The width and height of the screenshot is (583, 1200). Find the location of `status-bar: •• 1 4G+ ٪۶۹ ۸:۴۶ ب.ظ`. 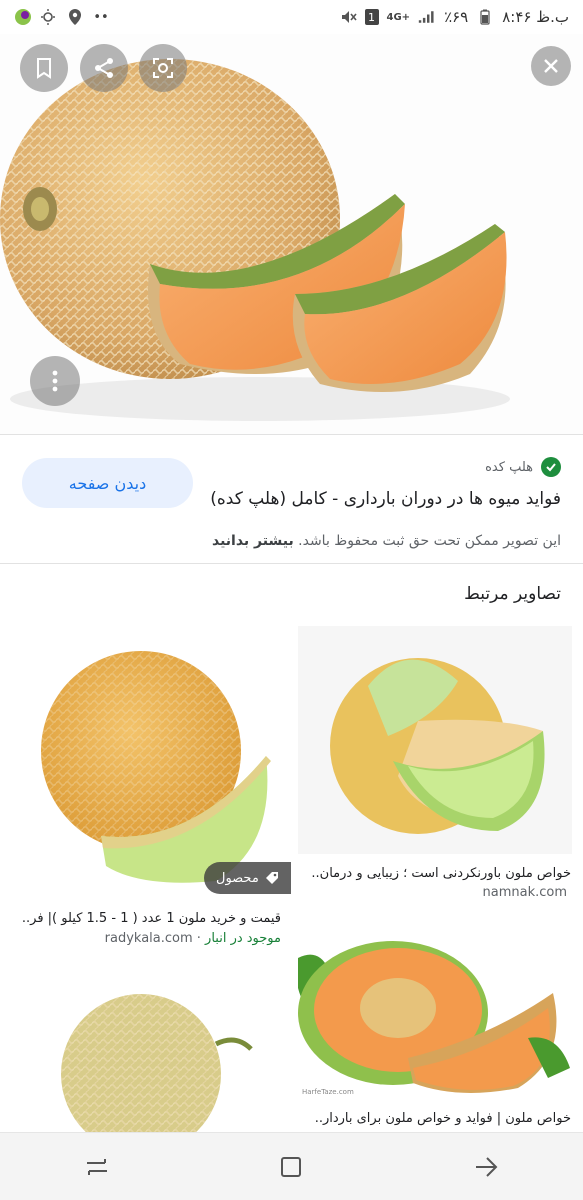

status-bar: •• 1 4G+ ٪۶۹ ۸:۴۶ ب.ظ is located at coordinates (291, 17).